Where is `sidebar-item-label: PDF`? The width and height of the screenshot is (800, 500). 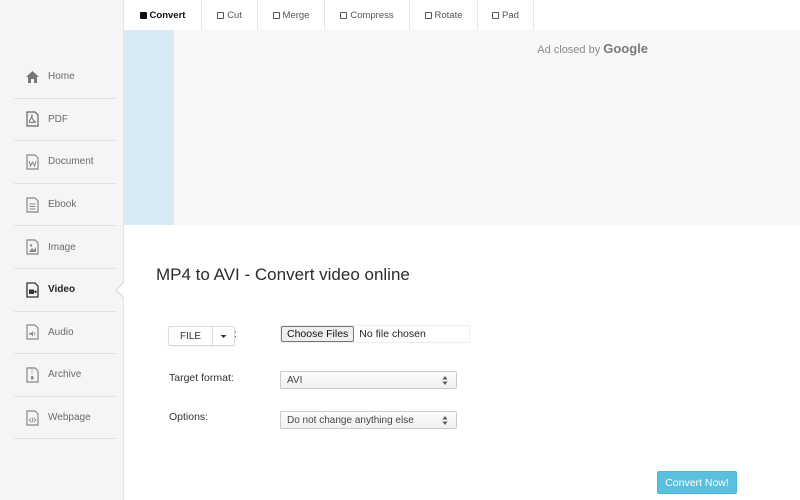
sidebar-item-label: PDF is located at coordinates (58, 119).